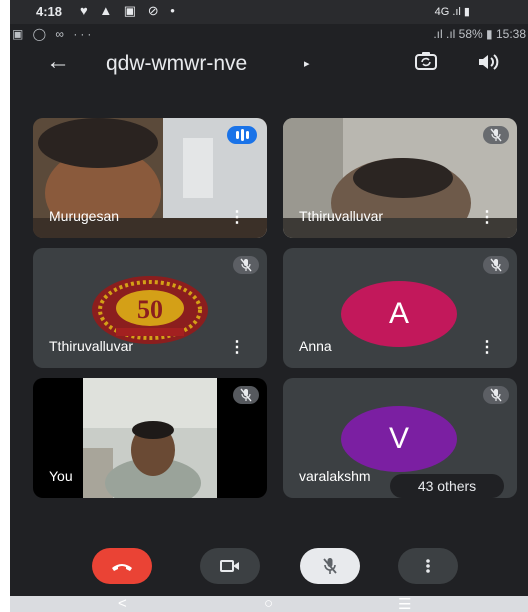 The image size is (528, 612). Describe the element at coordinates (404, 603) in the screenshot. I see `nav-recents-icon: ☰` at that location.